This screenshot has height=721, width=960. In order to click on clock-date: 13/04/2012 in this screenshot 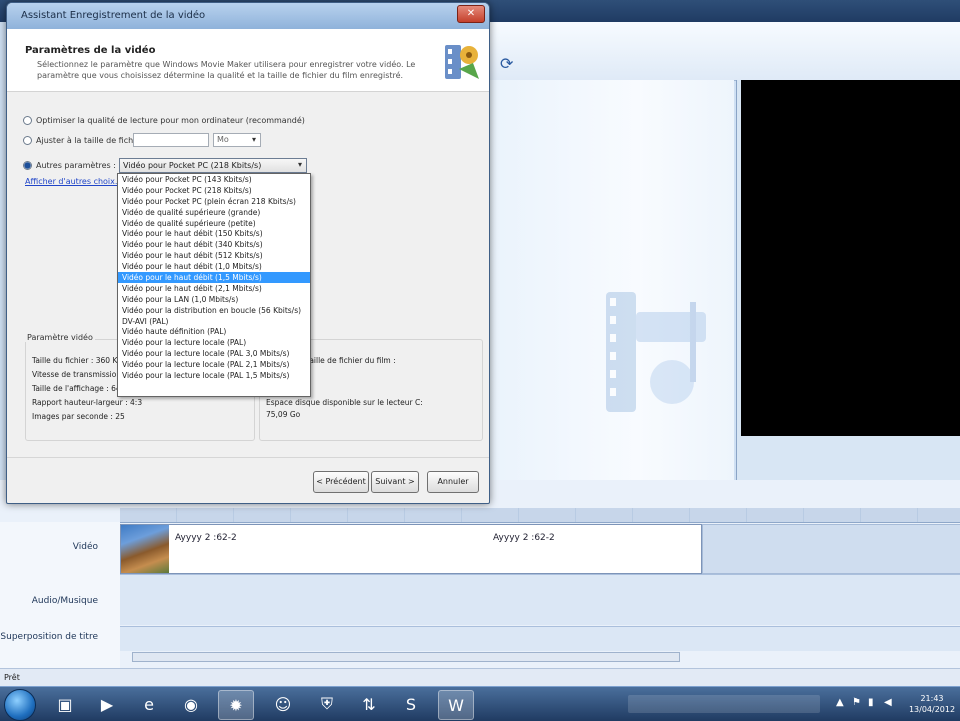, I will do `click(932, 709)`.